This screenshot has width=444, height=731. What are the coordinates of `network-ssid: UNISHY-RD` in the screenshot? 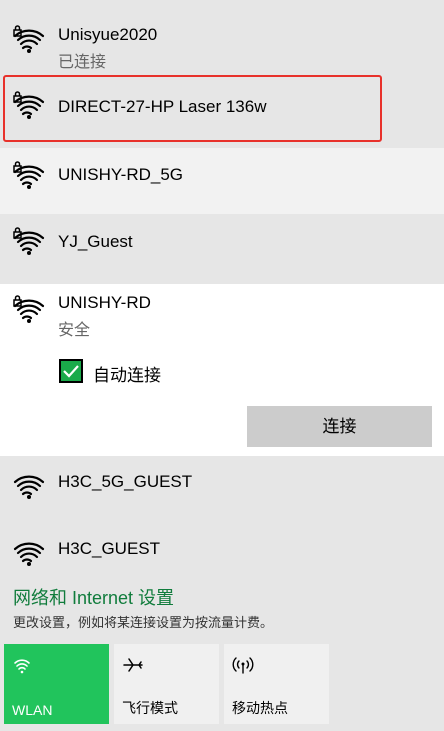 It's located at (104, 302).